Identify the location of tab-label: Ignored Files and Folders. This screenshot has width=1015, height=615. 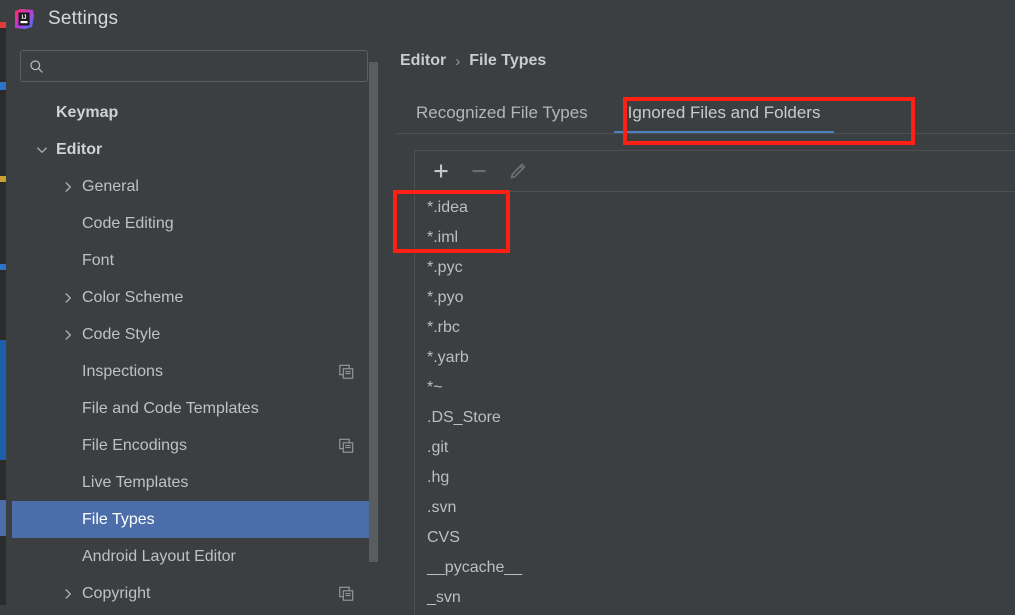
(724, 112).